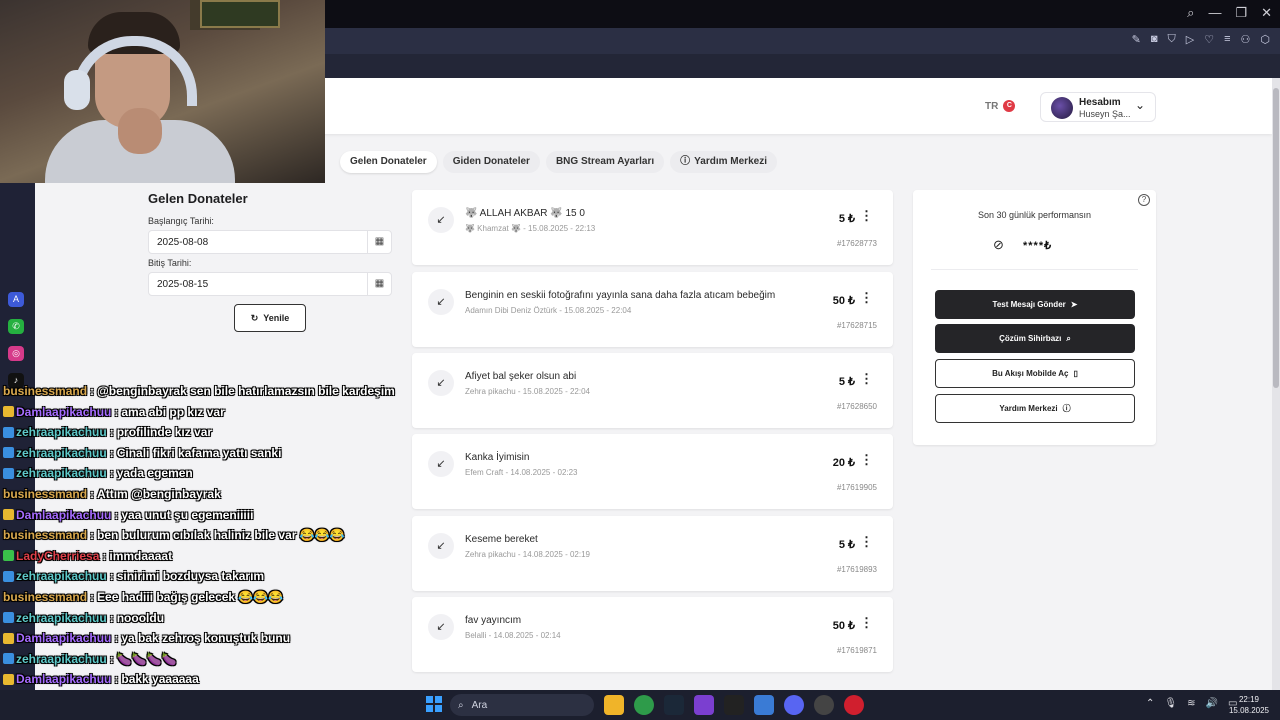 The height and width of the screenshot is (720, 1280). Describe the element at coordinates (1170, 703) in the screenshot. I see `microphone-icon: 🎙` at that location.